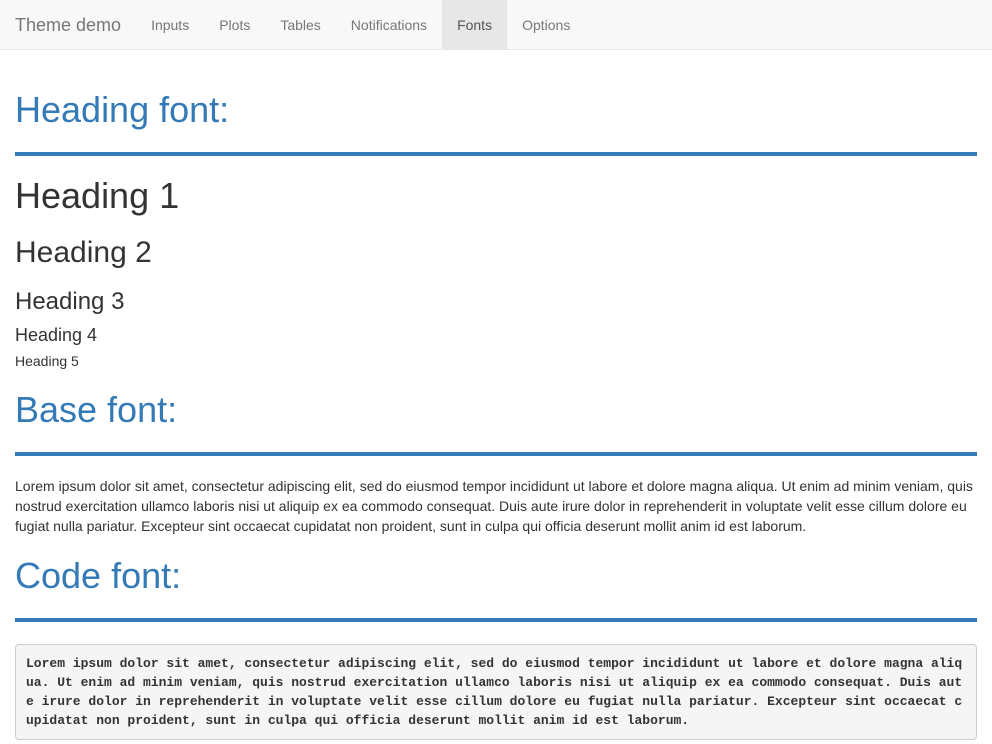  I want to click on heading-font-divider, so click(496, 154).